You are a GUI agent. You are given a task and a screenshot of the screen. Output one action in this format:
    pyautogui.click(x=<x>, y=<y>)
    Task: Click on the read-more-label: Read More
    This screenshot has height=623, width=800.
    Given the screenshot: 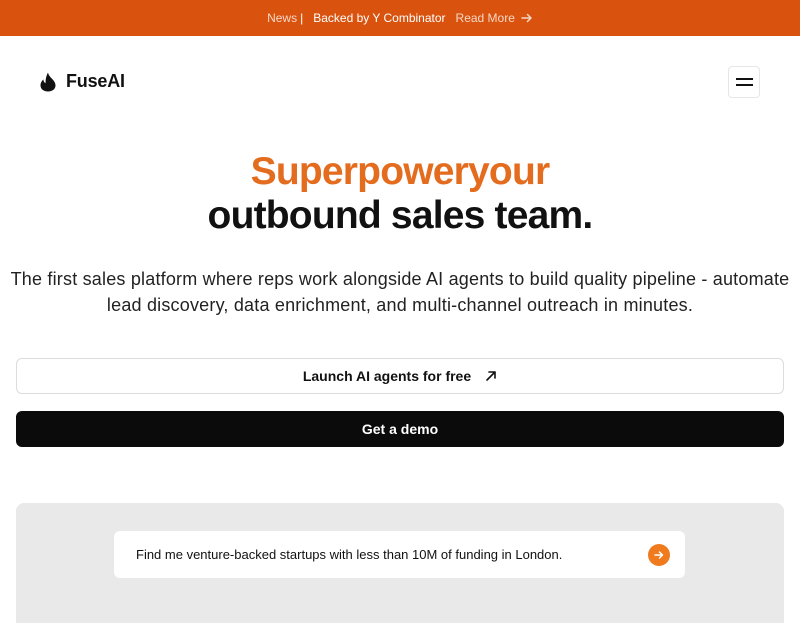 What is the action you would take?
    pyautogui.click(x=485, y=18)
    